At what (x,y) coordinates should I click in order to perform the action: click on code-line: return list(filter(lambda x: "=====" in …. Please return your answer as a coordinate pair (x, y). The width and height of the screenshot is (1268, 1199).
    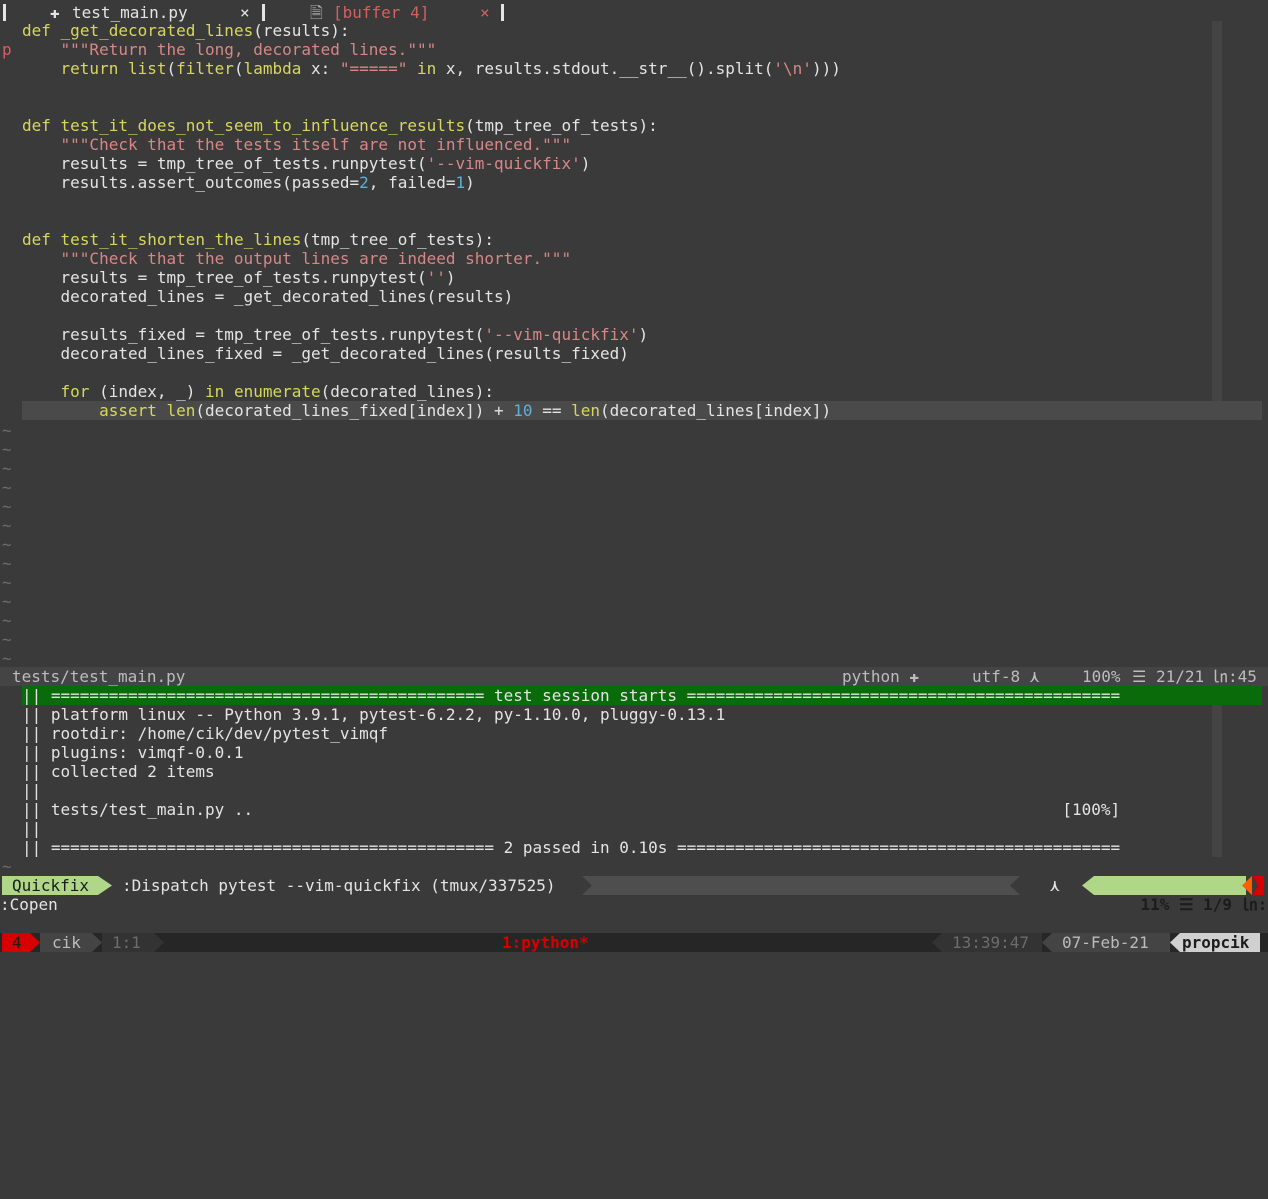
    Looking at the image, I should click on (431, 68).